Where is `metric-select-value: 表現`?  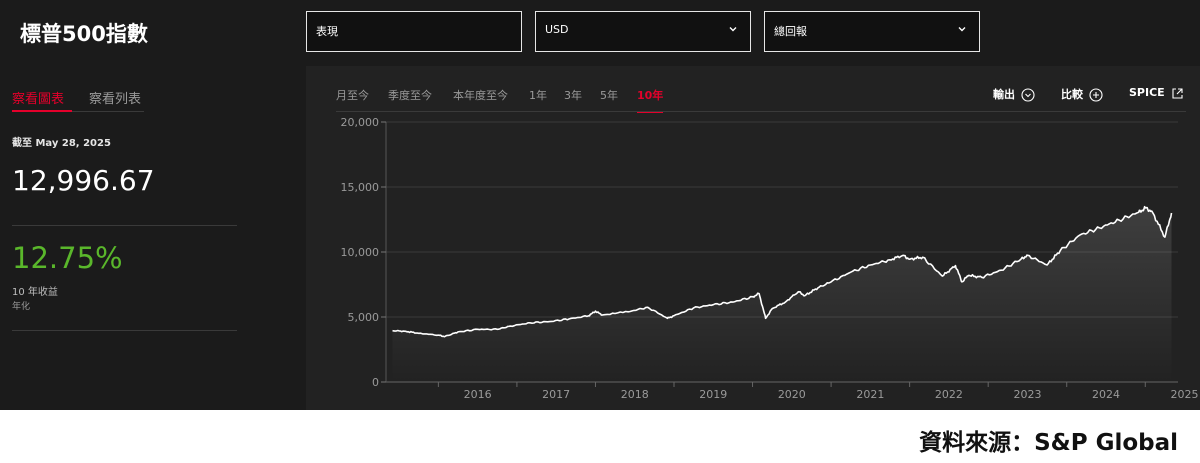 metric-select-value: 表現 is located at coordinates (327, 31).